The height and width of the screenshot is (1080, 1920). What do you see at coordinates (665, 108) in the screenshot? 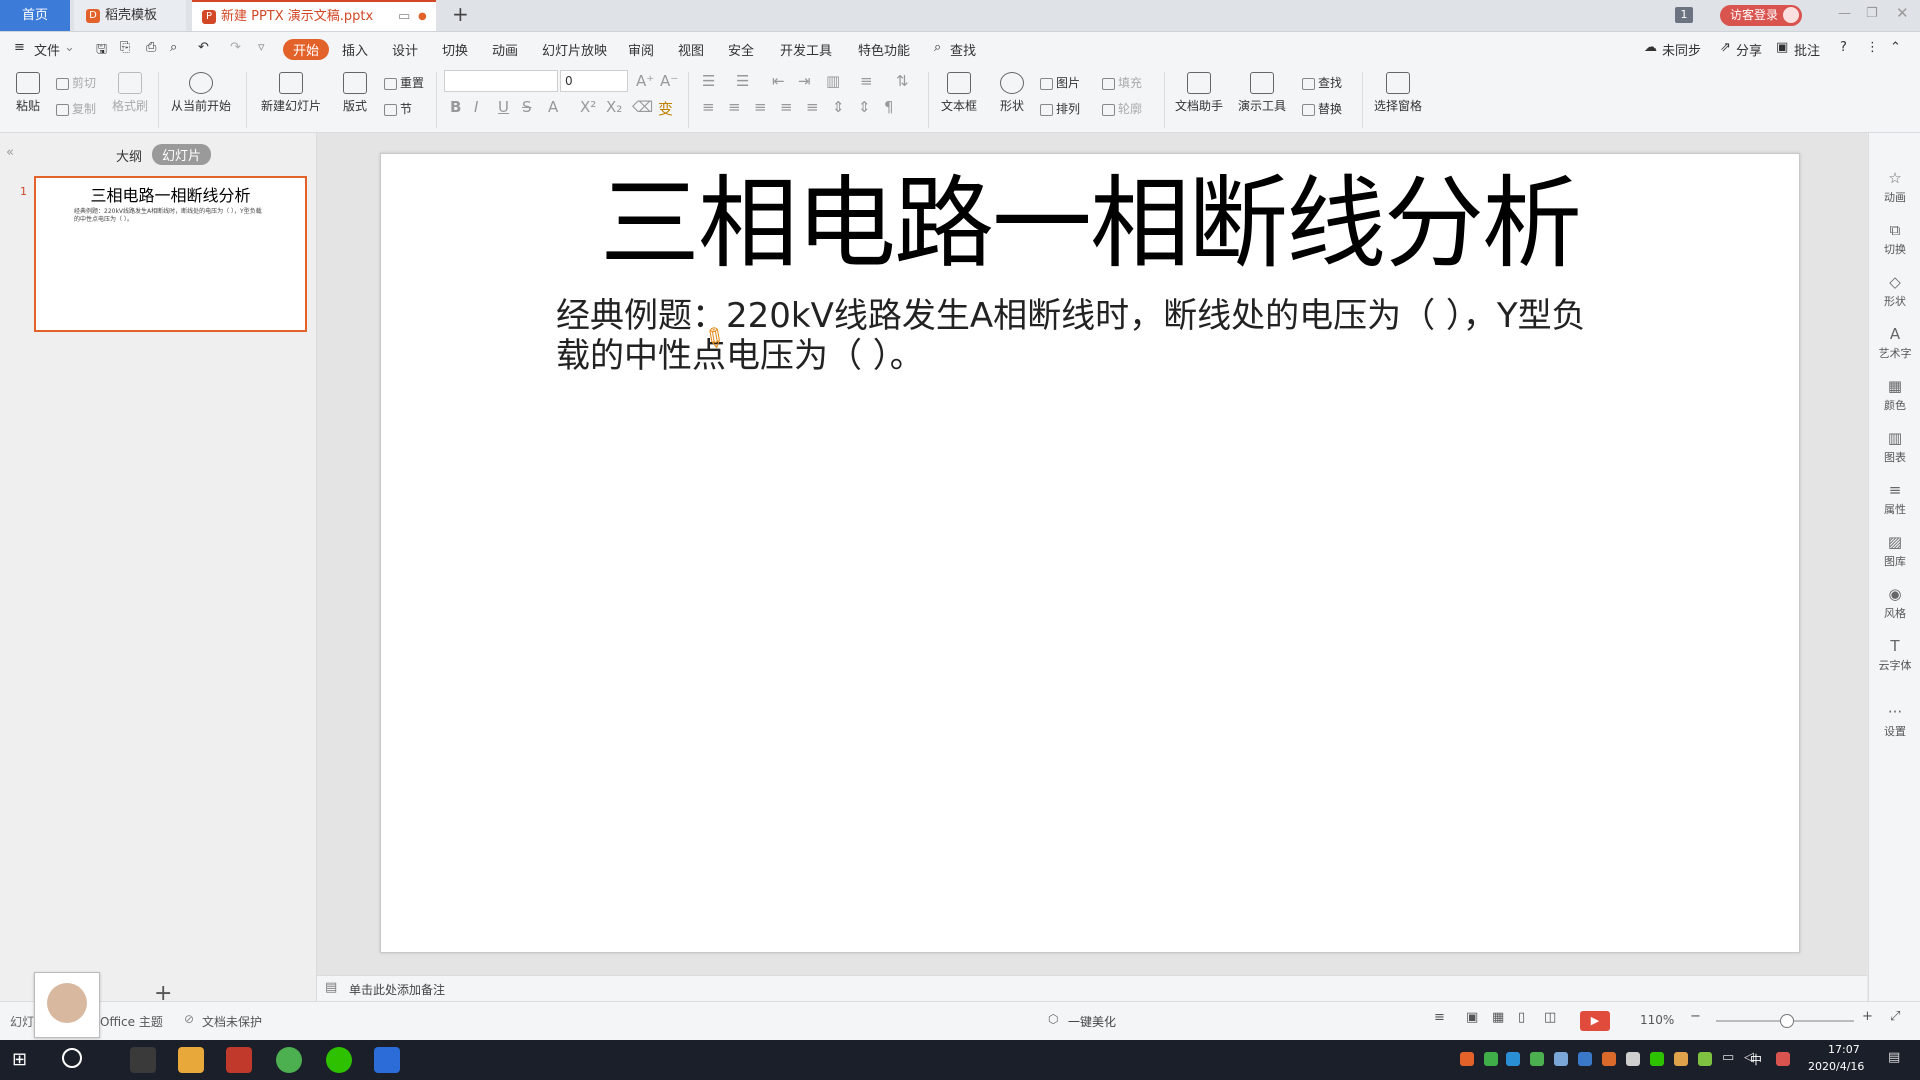
I see `text-effect-icon: 变` at bounding box center [665, 108].